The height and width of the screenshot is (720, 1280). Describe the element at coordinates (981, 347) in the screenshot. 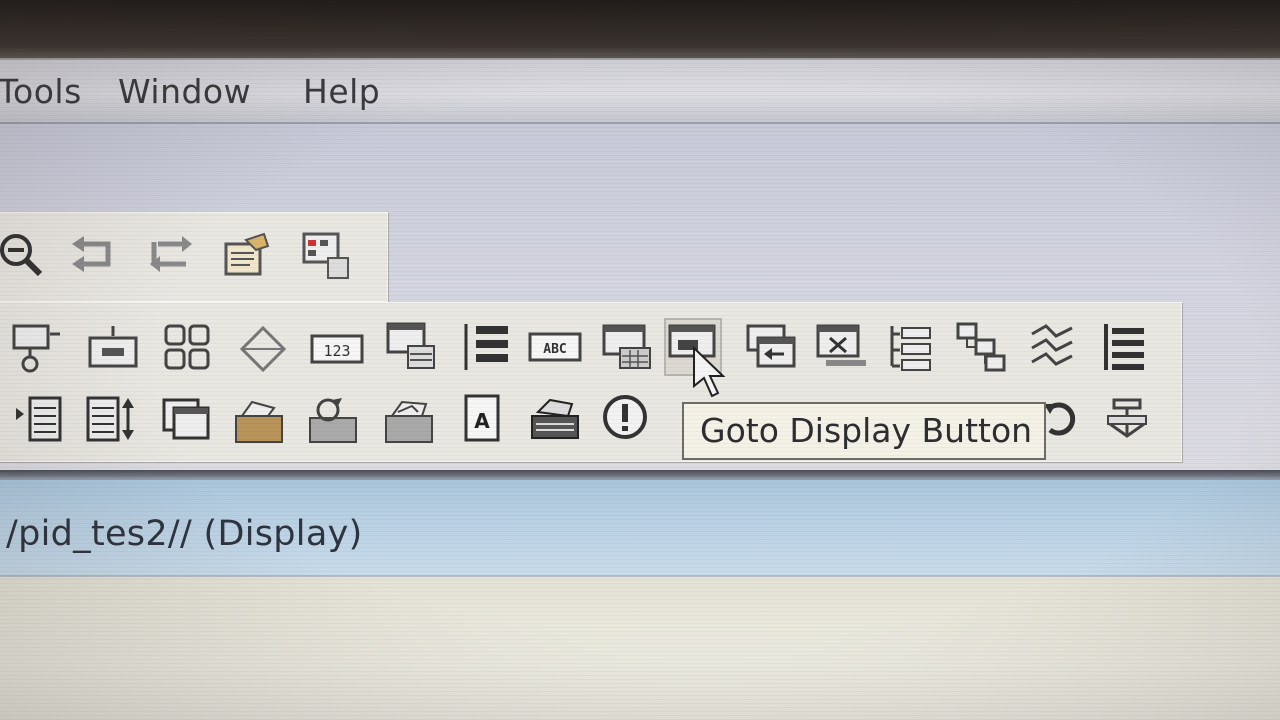

I see `hierarchy-icon` at that location.